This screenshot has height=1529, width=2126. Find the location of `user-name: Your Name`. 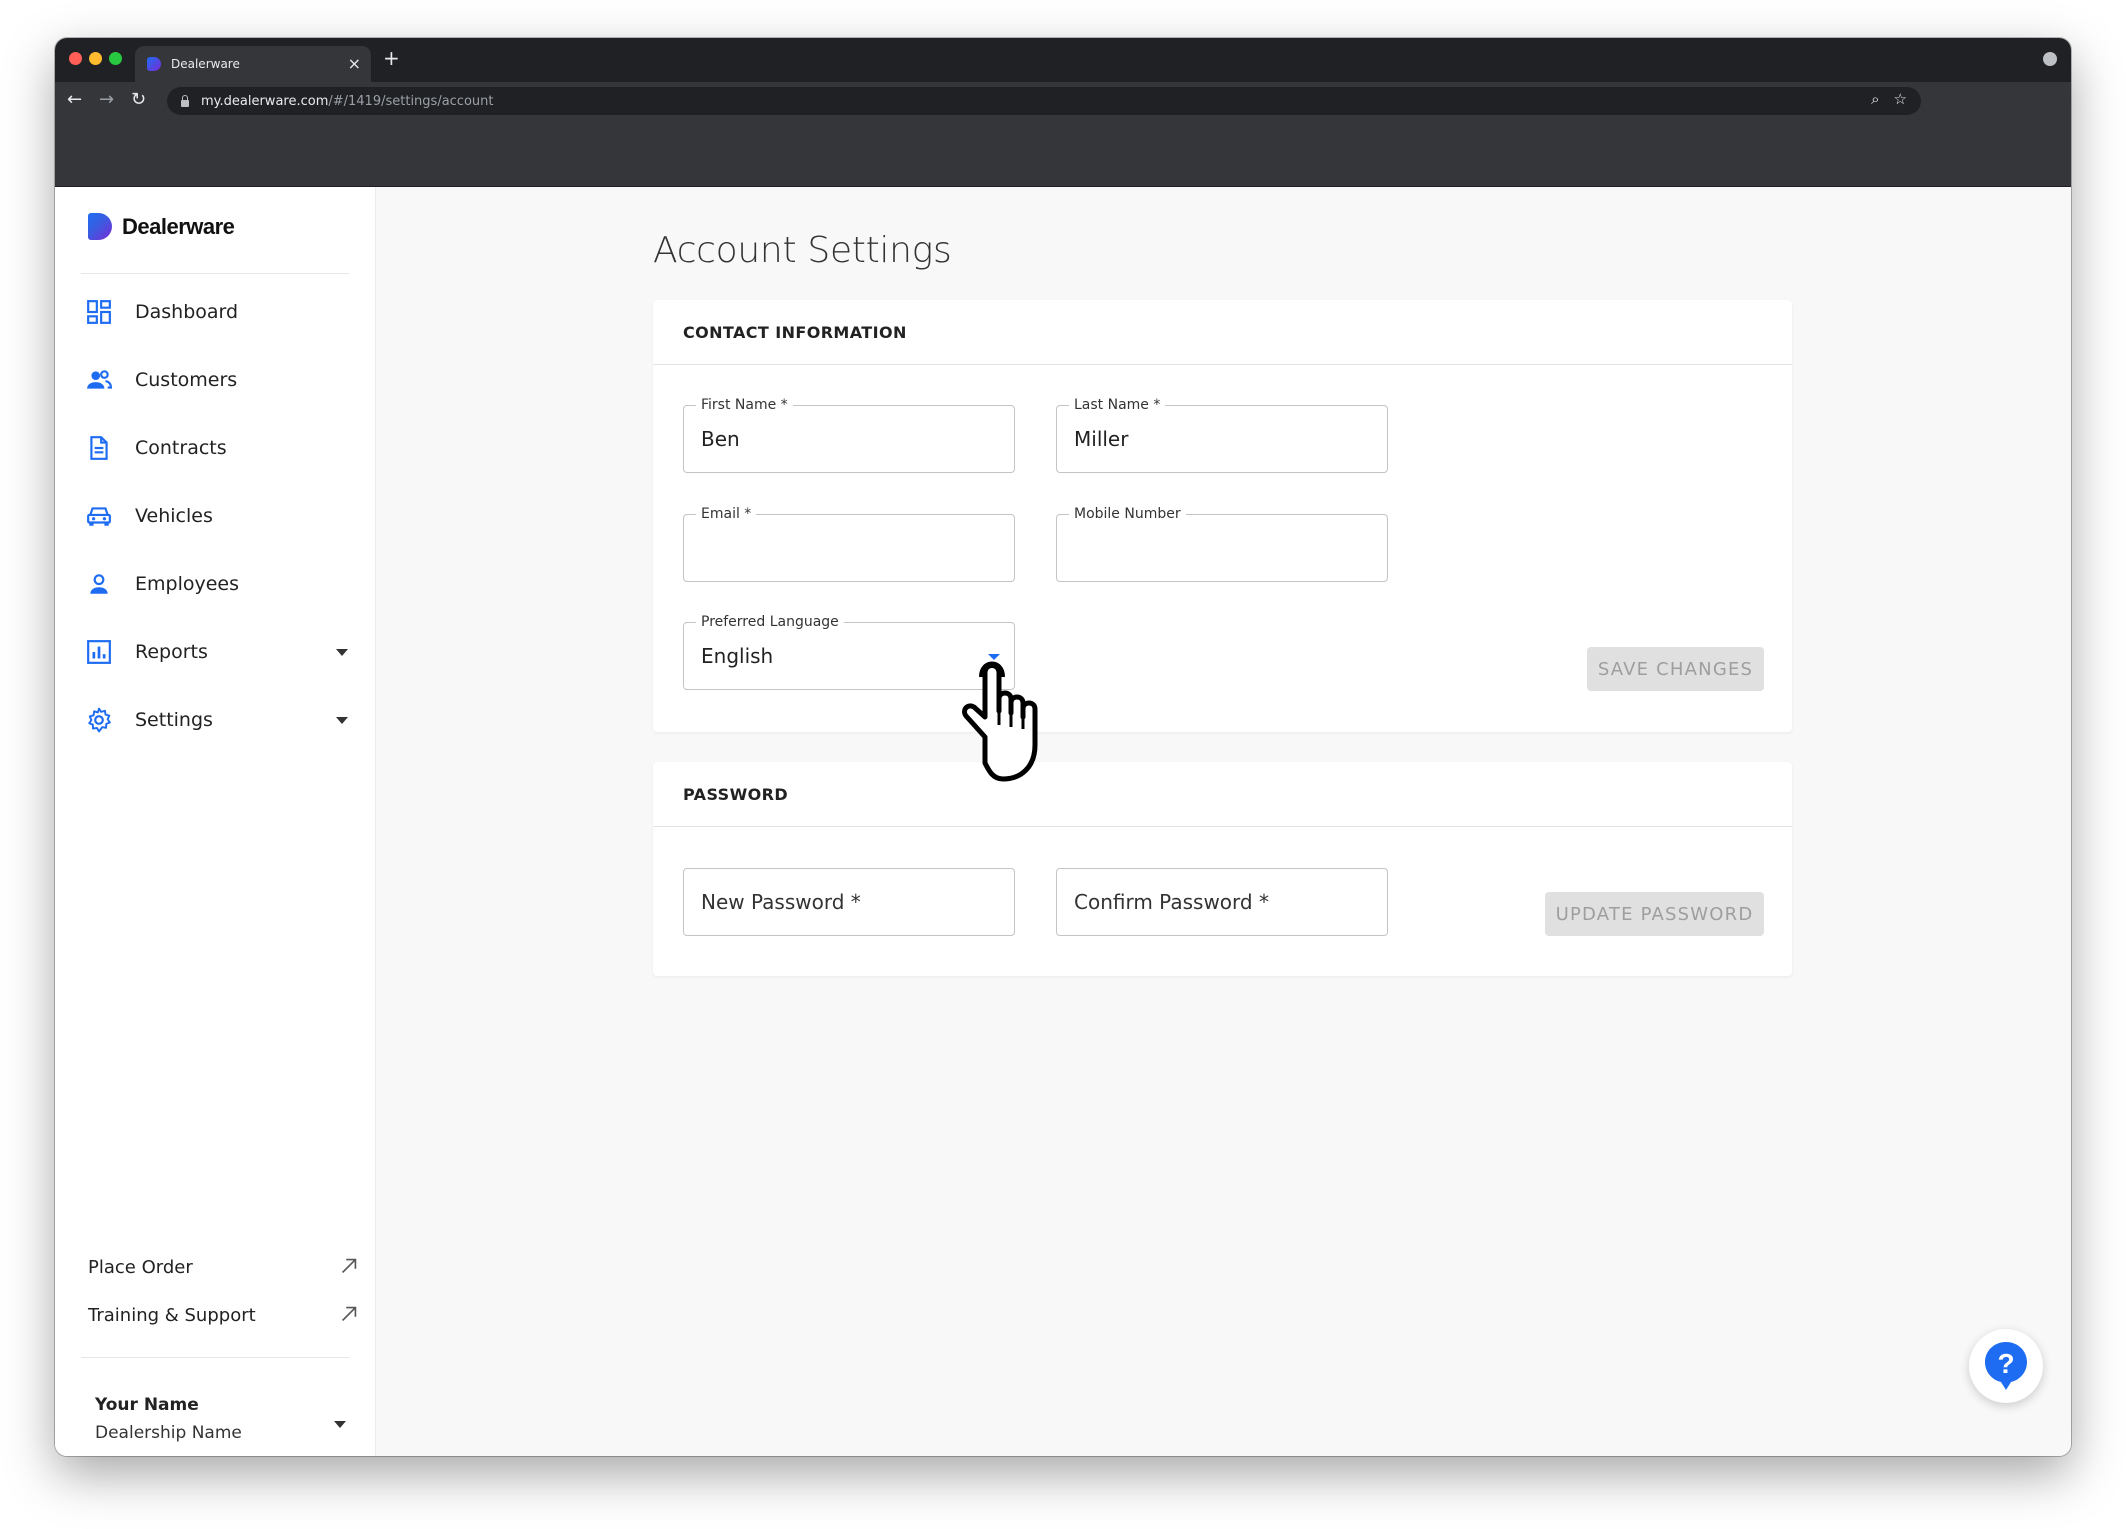

user-name: Your Name is located at coordinates (147, 1405).